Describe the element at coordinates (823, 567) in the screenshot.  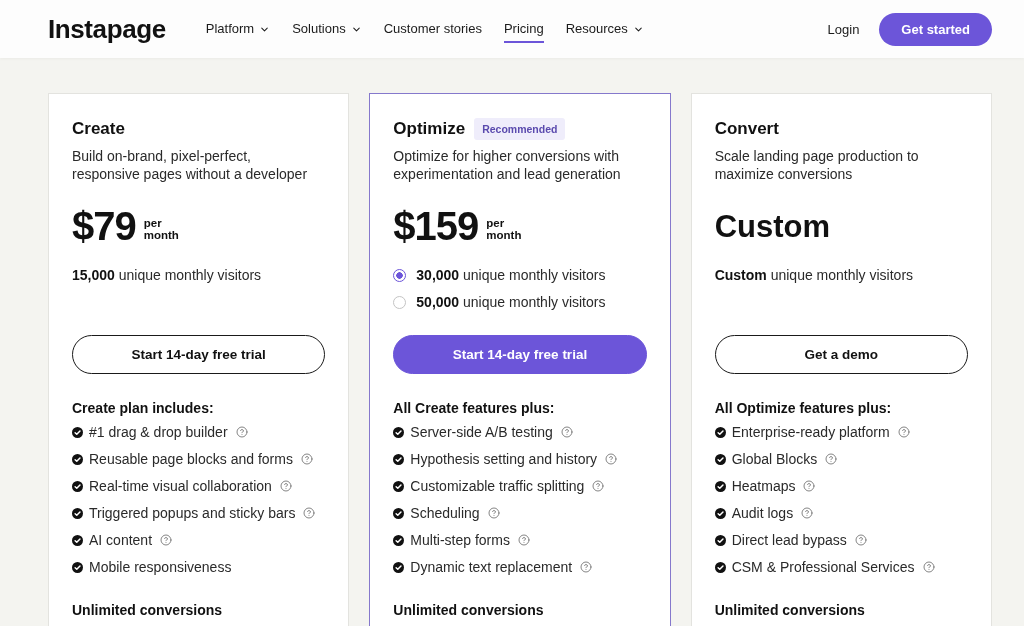
I see `feature-text: CSM & Professional Services` at that location.